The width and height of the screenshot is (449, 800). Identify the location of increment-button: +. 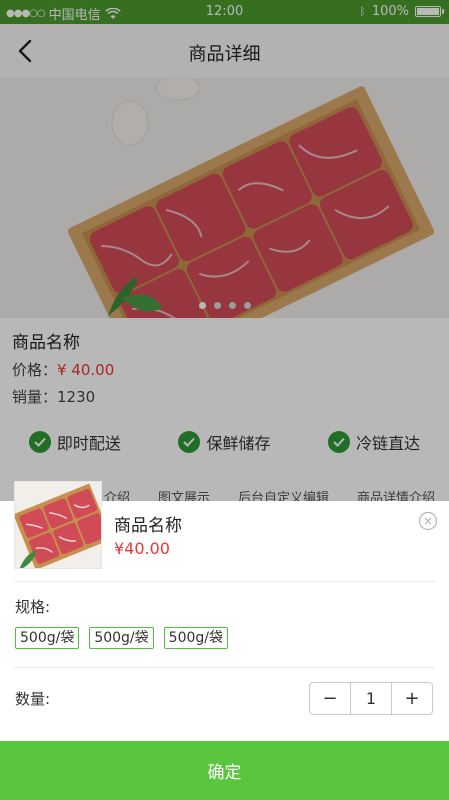
(412, 698).